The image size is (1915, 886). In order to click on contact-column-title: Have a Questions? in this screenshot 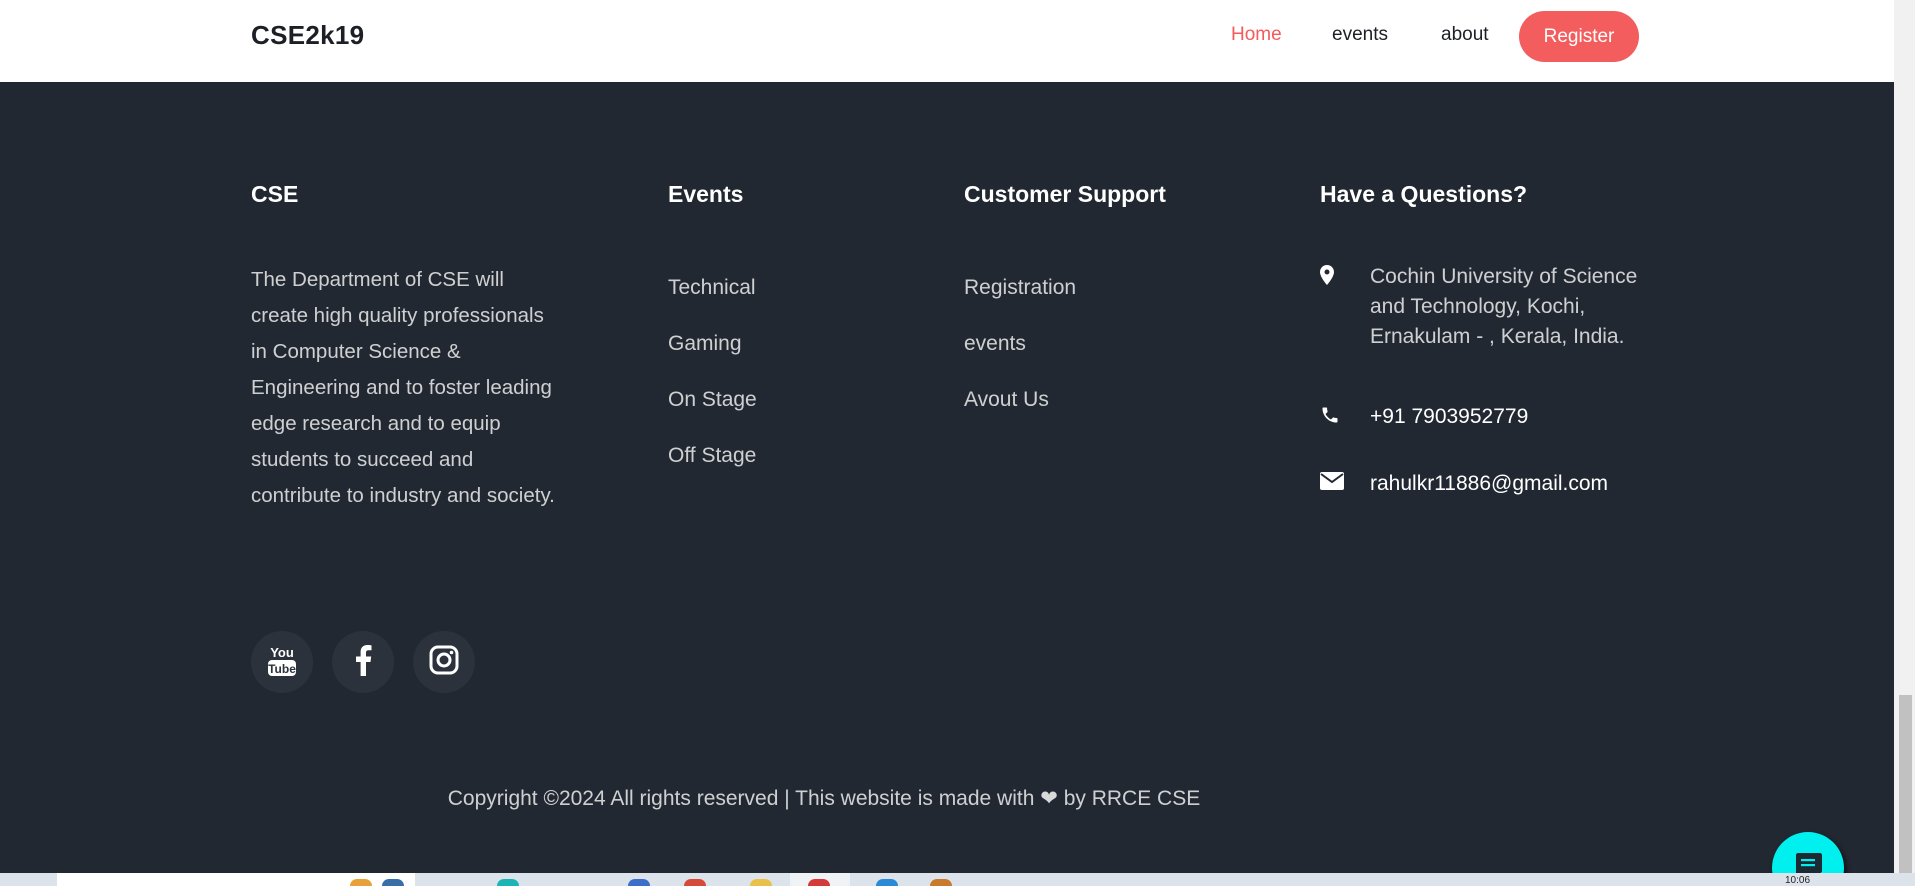, I will do `click(1424, 194)`.